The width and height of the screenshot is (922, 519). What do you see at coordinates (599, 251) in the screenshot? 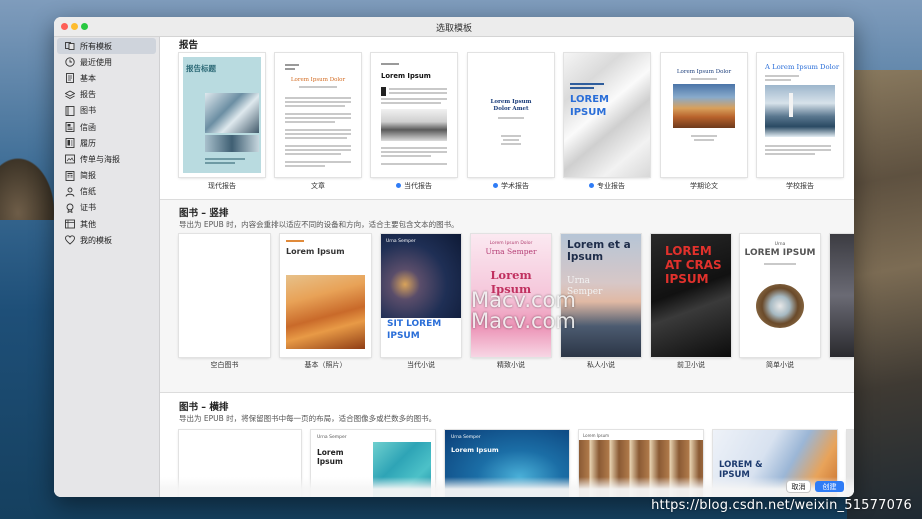
I see `cover-title: Lorem et a Ipsum` at bounding box center [599, 251].